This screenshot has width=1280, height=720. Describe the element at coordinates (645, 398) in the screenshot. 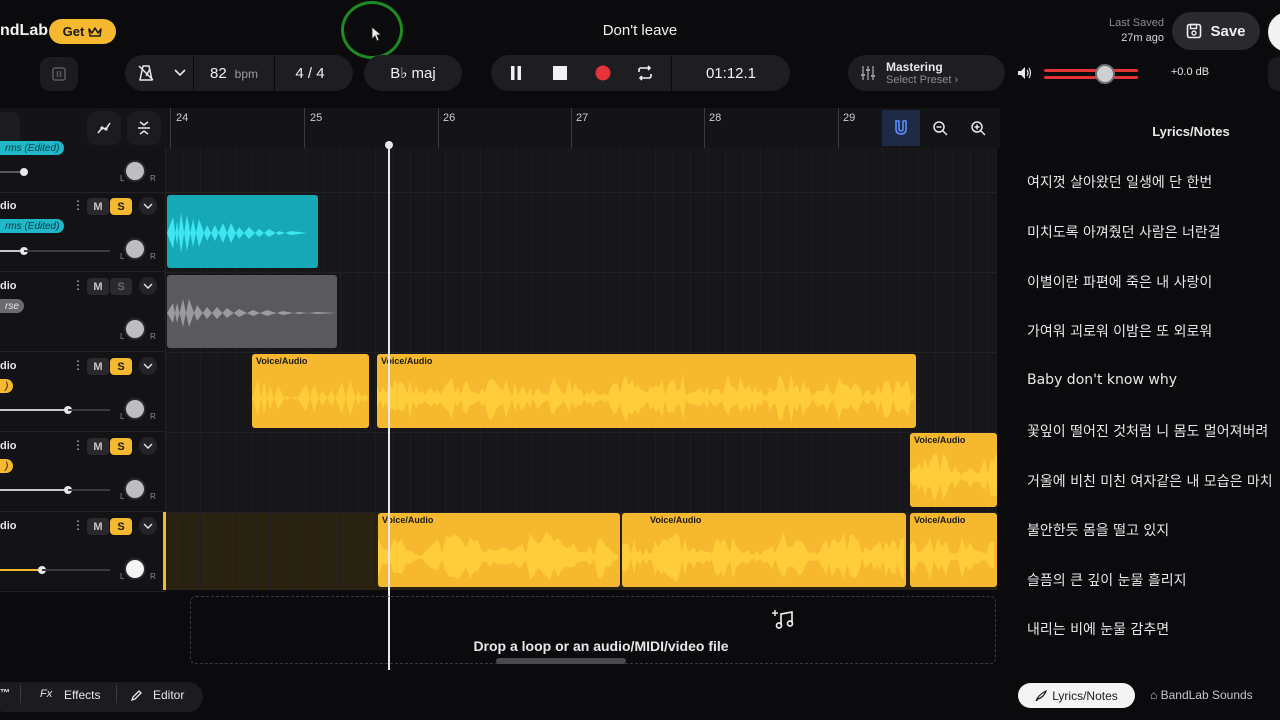

I see `waveform` at that location.